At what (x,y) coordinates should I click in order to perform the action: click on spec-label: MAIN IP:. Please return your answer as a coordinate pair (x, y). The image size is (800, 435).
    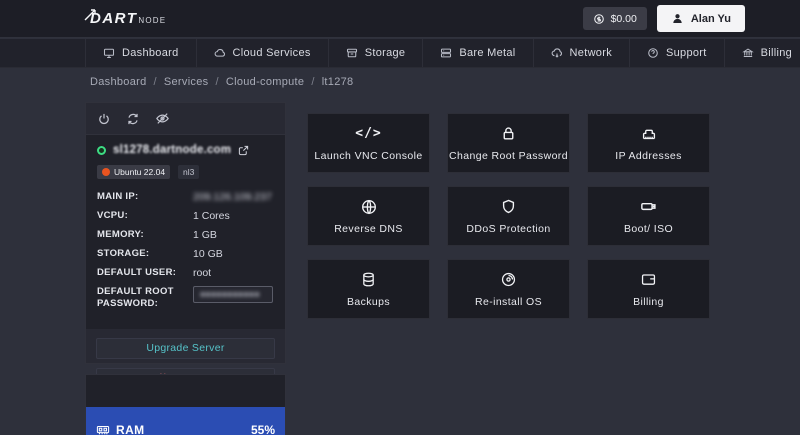
    Looking at the image, I should click on (118, 196).